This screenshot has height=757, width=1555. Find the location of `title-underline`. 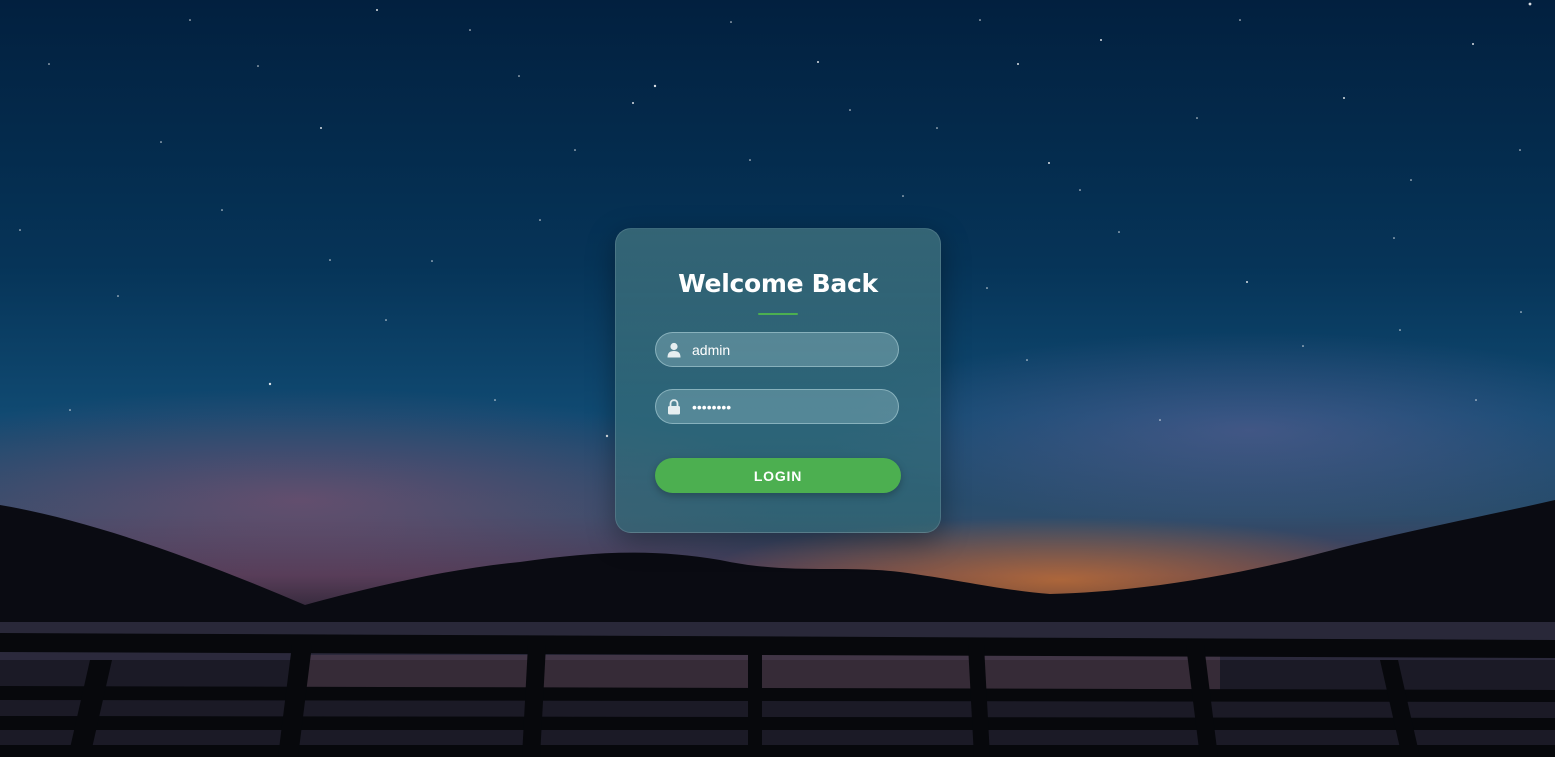

title-underline is located at coordinates (778, 314).